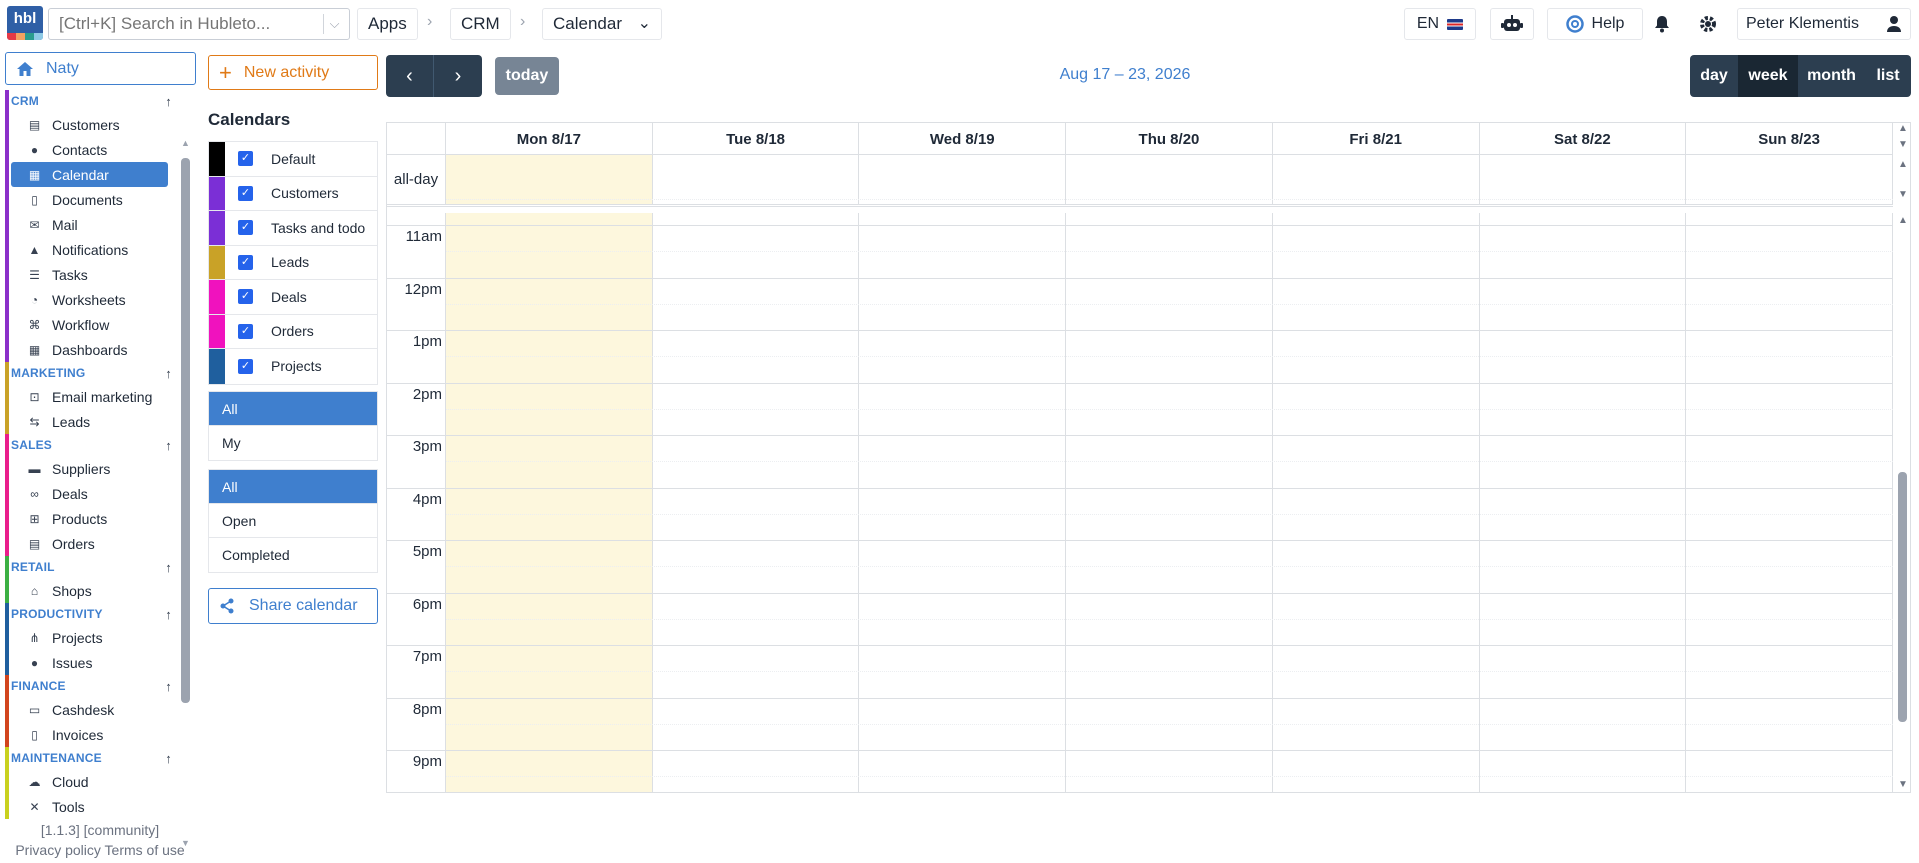 Image resolution: width=1919 pixels, height=863 pixels. What do you see at coordinates (963, 139) in the screenshot?
I see `day-header: Wed 8/19` at bounding box center [963, 139].